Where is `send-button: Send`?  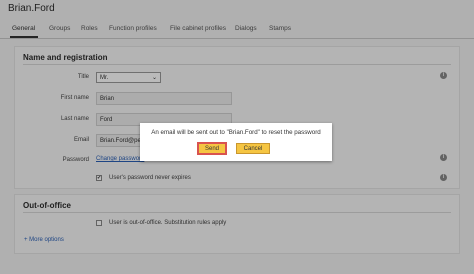
send-button: Send is located at coordinates (212, 148).